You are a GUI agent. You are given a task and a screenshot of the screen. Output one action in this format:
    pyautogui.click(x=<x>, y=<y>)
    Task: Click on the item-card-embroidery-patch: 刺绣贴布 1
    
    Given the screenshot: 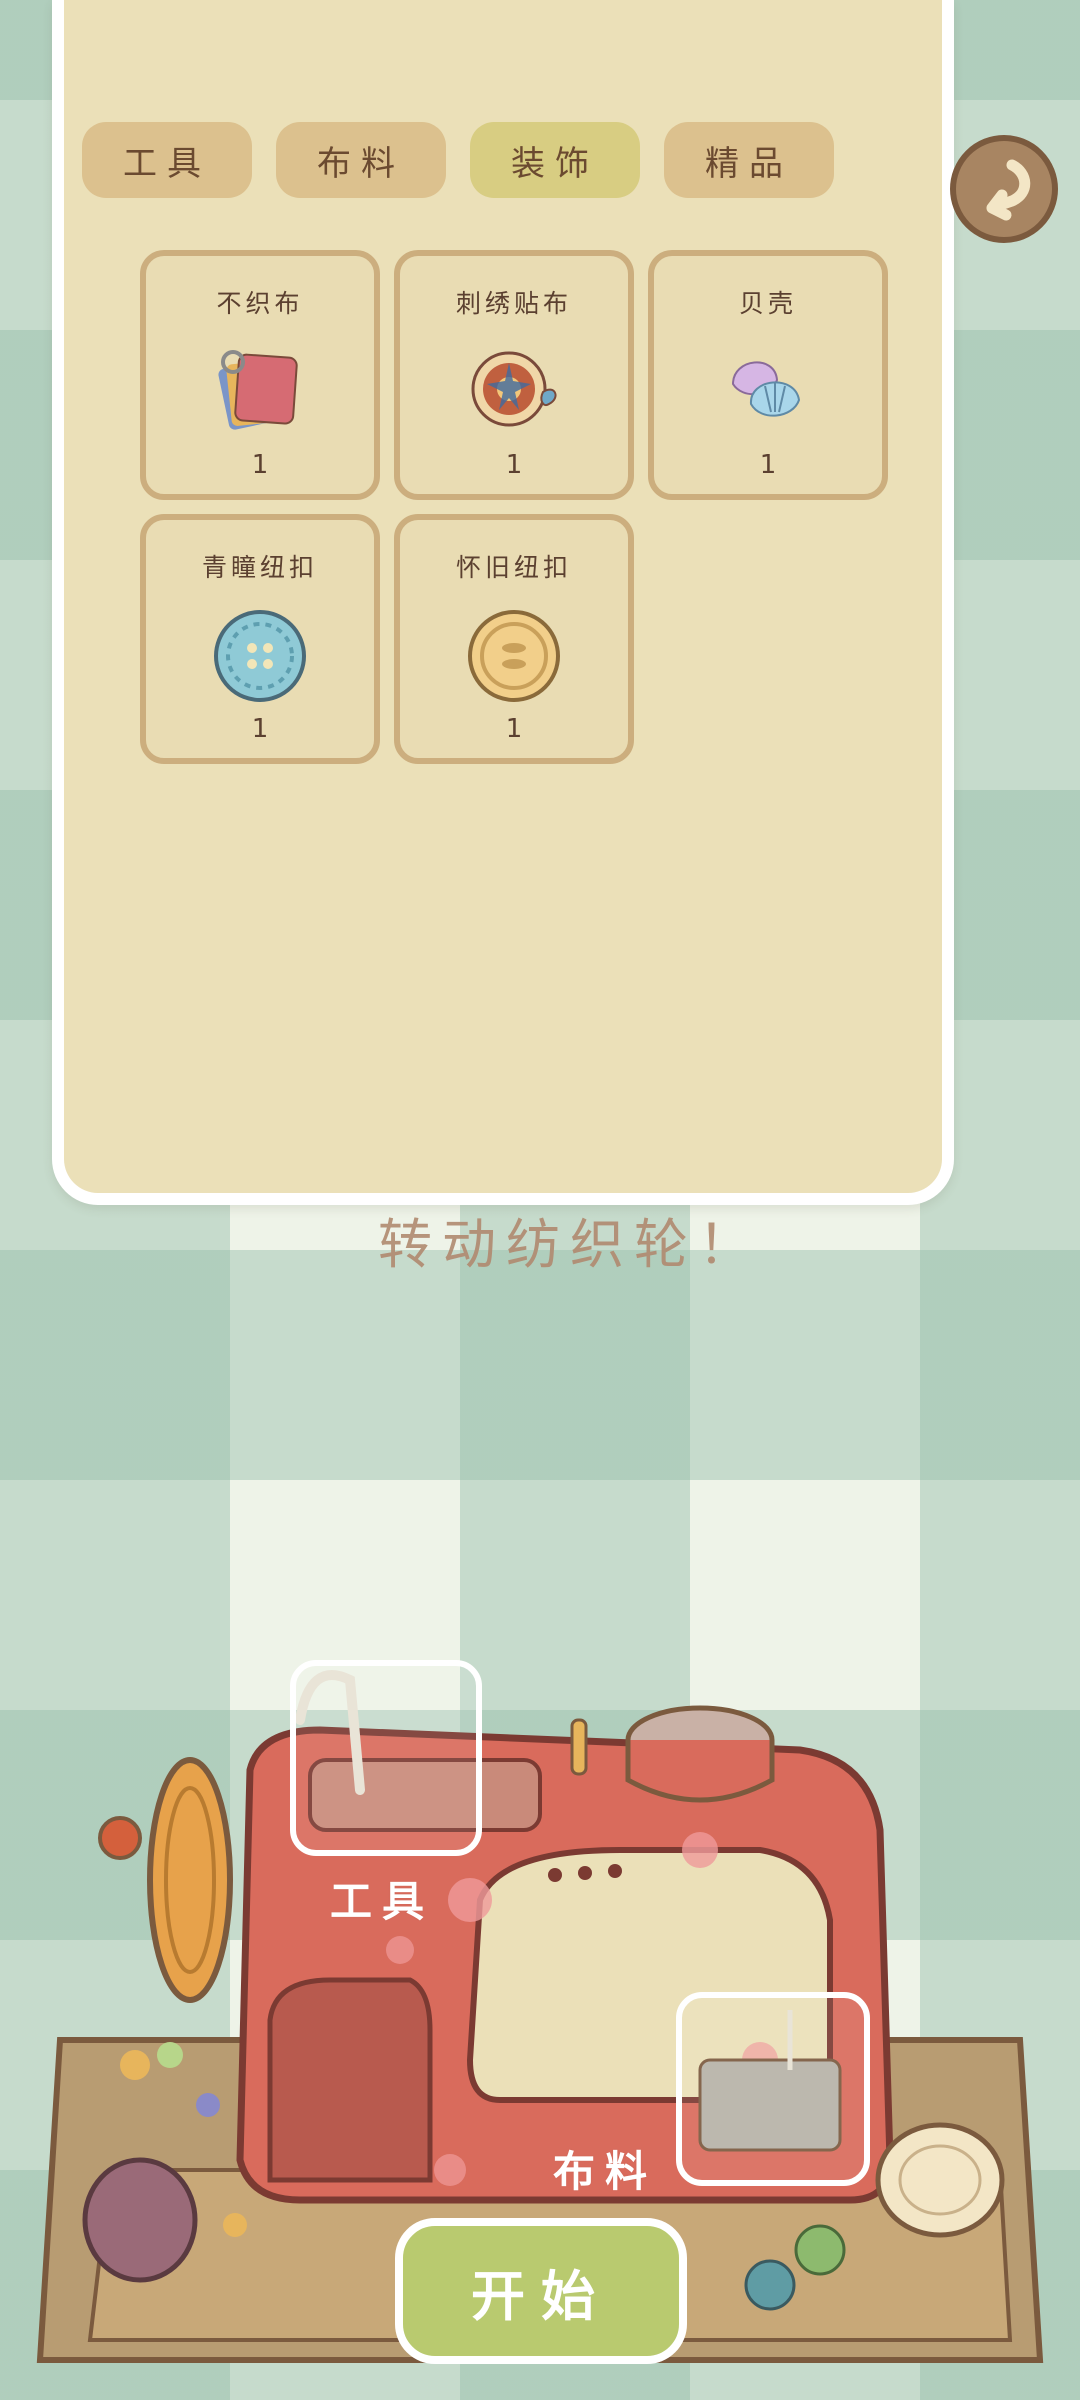 What is the action you would take?
    pyautogui.click(x=514, y=375)
    